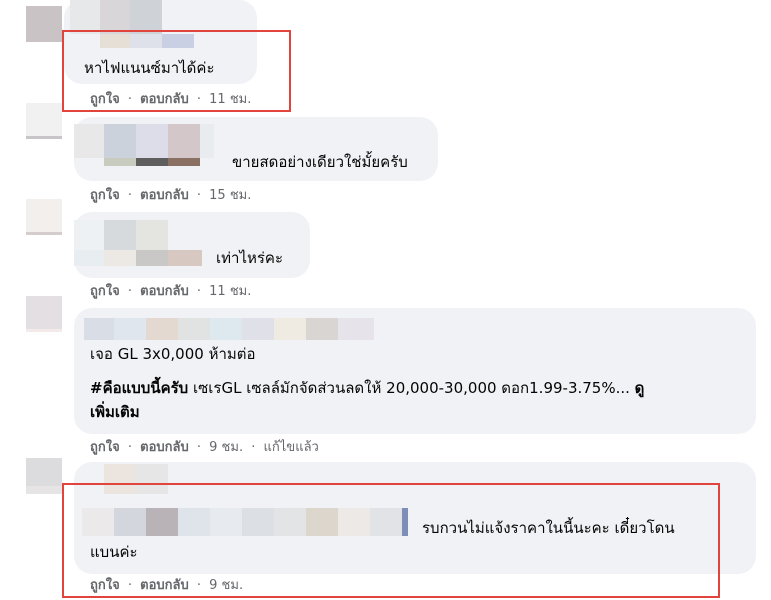 Image resolution: width=771 pixels, height=600 pixels. Describe the element at coordinates (173, 354) in the screenshot. I see `comment-text: เจอ GL 3x0,000 ห้ามต่อ` at that location.